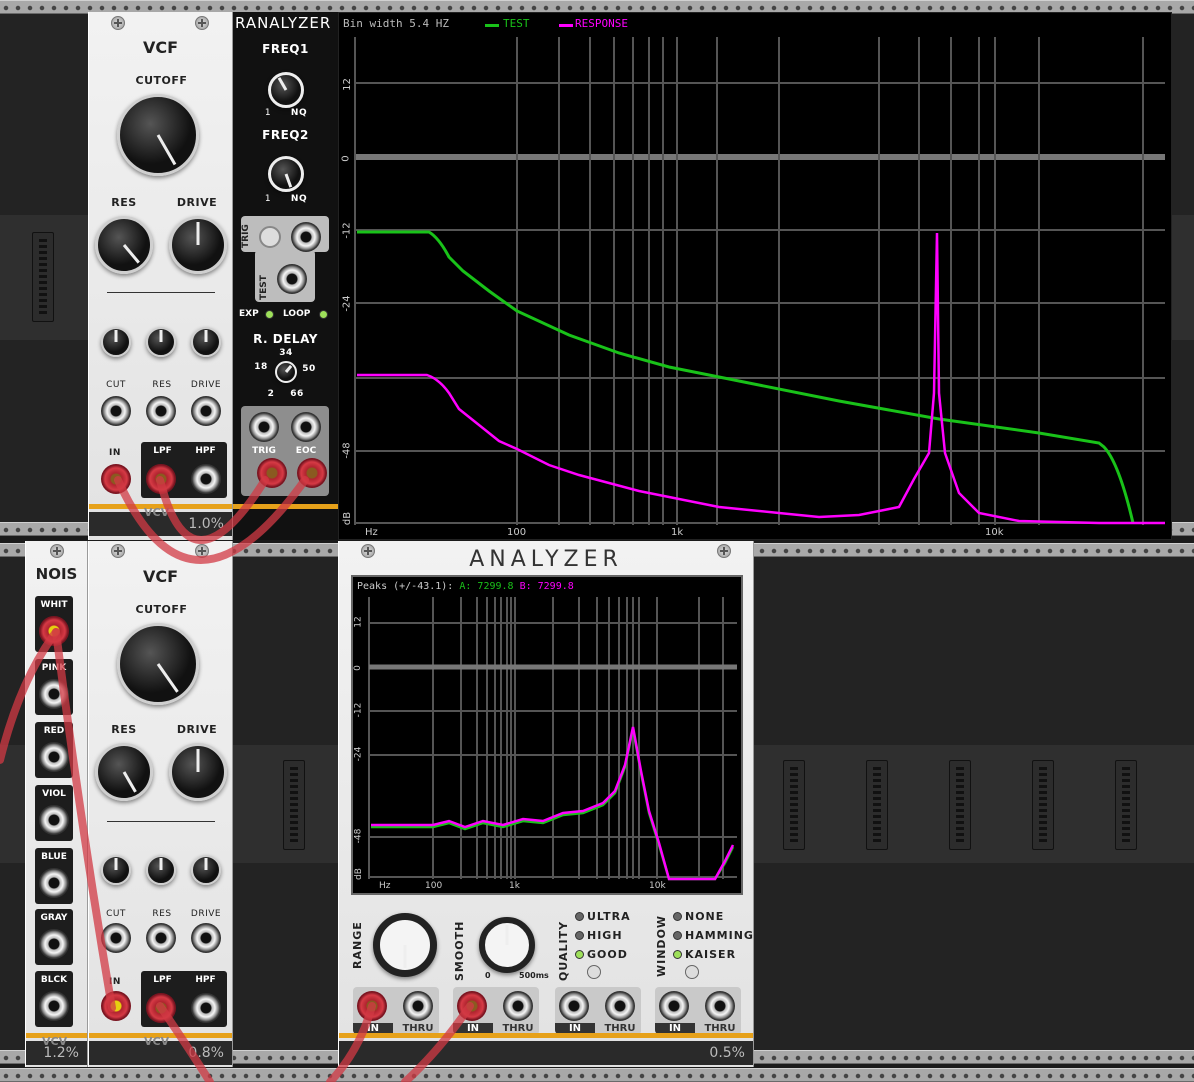 This screenshot has height=1082, width=1194. What do you see at coordinates (727, 1053) in the screenshot?
I see `cpu-percent: 0.5%` at bounding box center [727, 1053].